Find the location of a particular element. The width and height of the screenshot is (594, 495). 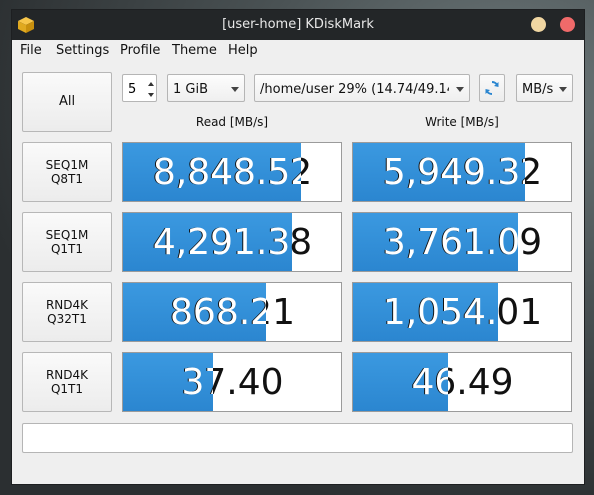

write-result: 46.4946.49 is located at coordinates (462, 382).